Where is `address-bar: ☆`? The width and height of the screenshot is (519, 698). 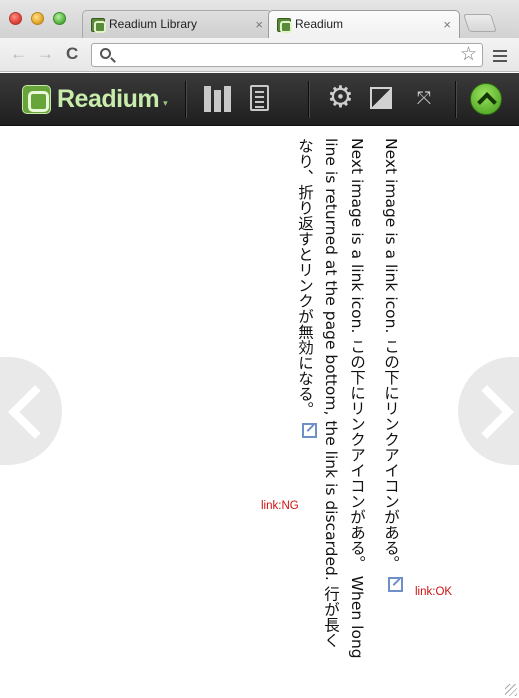
address-bar: ☆ is located at coordinates (287, 55).